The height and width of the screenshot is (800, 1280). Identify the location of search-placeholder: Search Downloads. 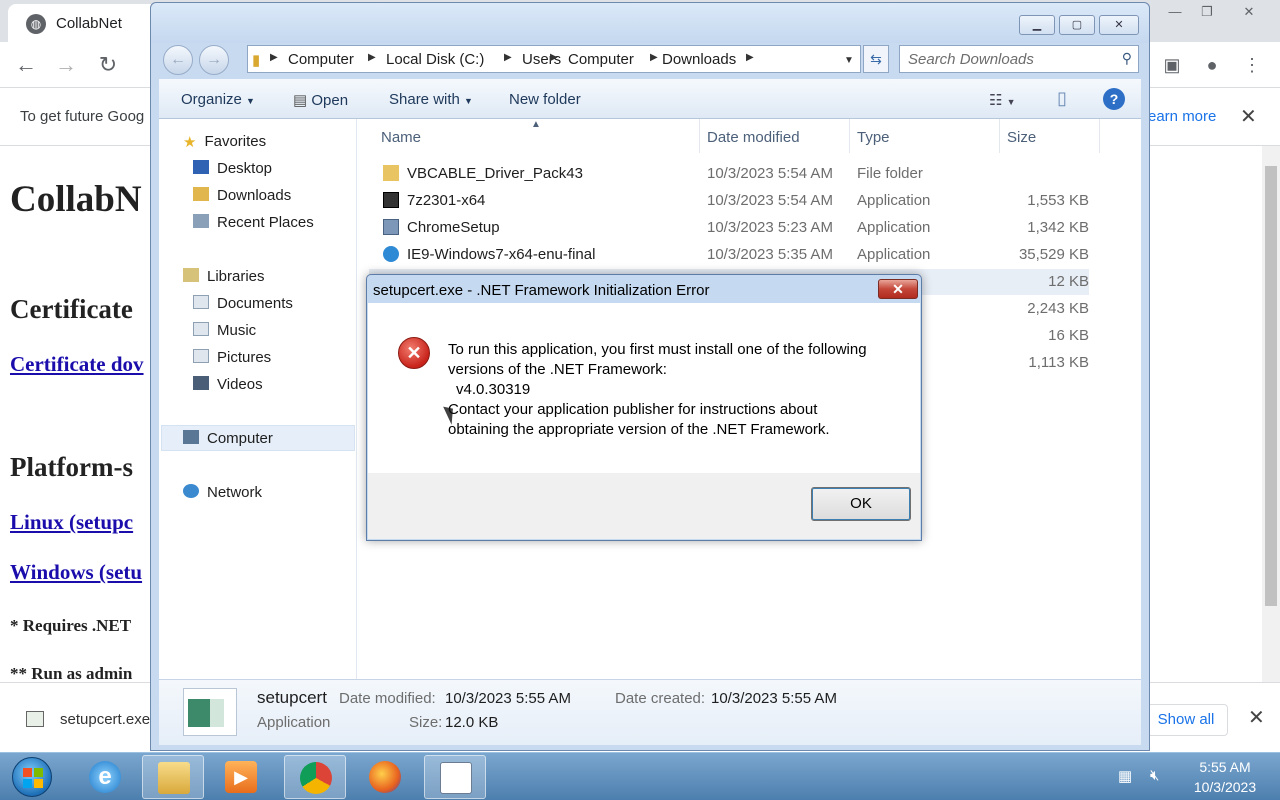
(971, 59).